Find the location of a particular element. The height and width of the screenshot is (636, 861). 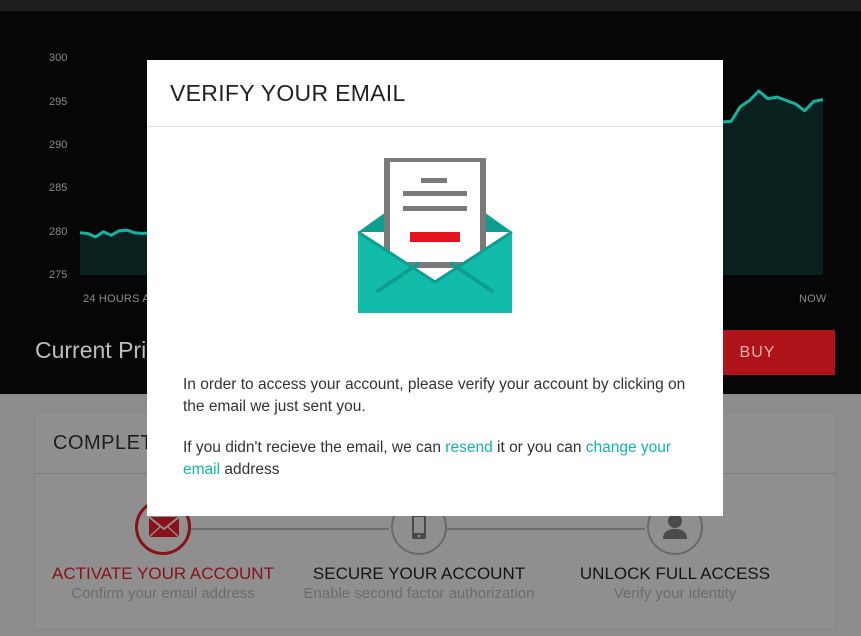

y-tick-label: 275 is located at coordinates (58, 275).